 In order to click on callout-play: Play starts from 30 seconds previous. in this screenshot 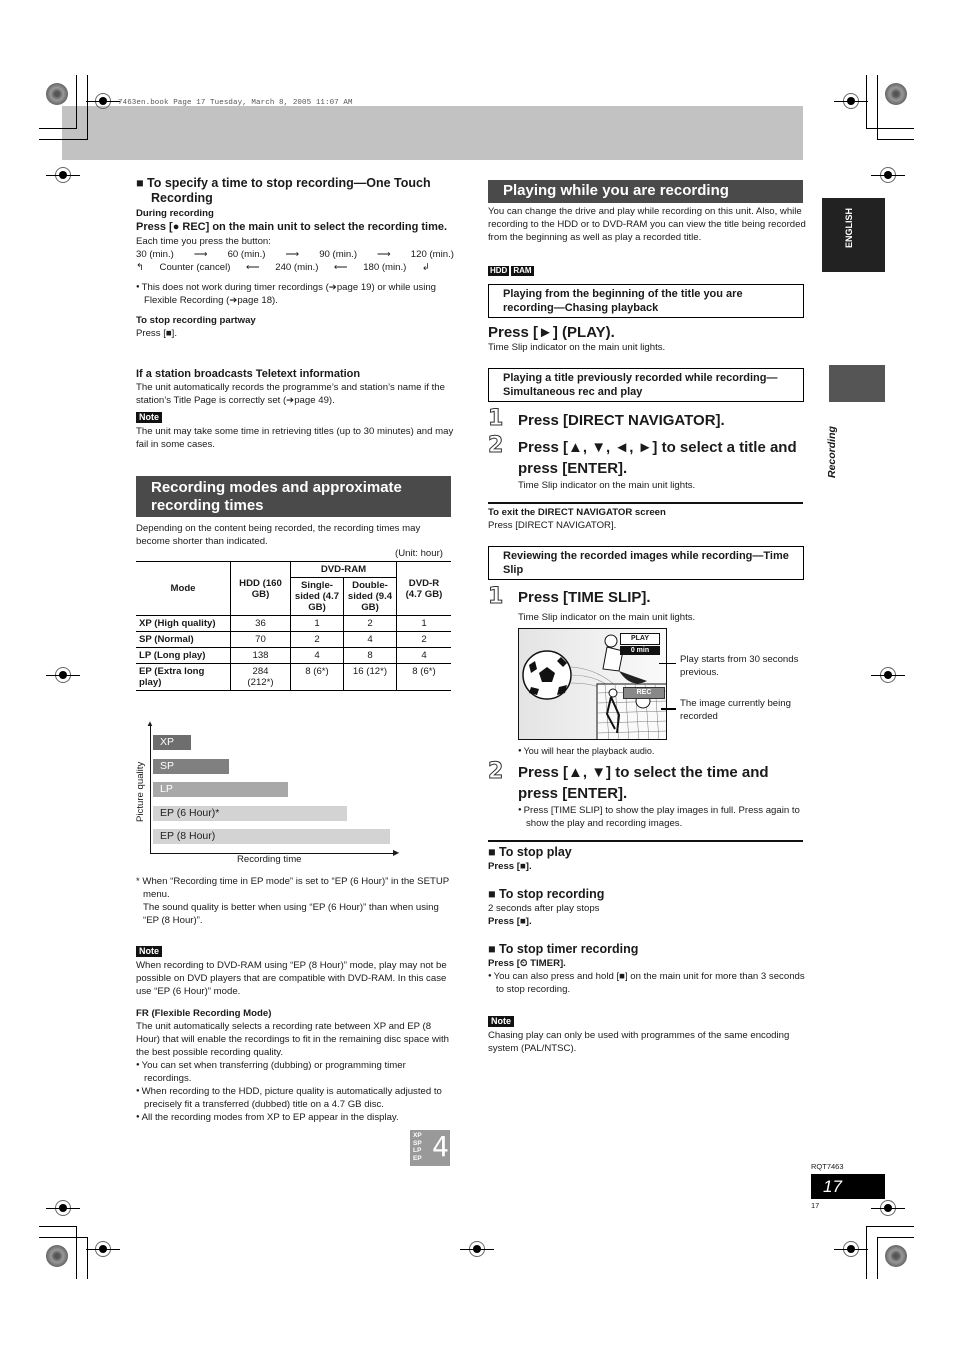, I will do `click(739, 666)`.